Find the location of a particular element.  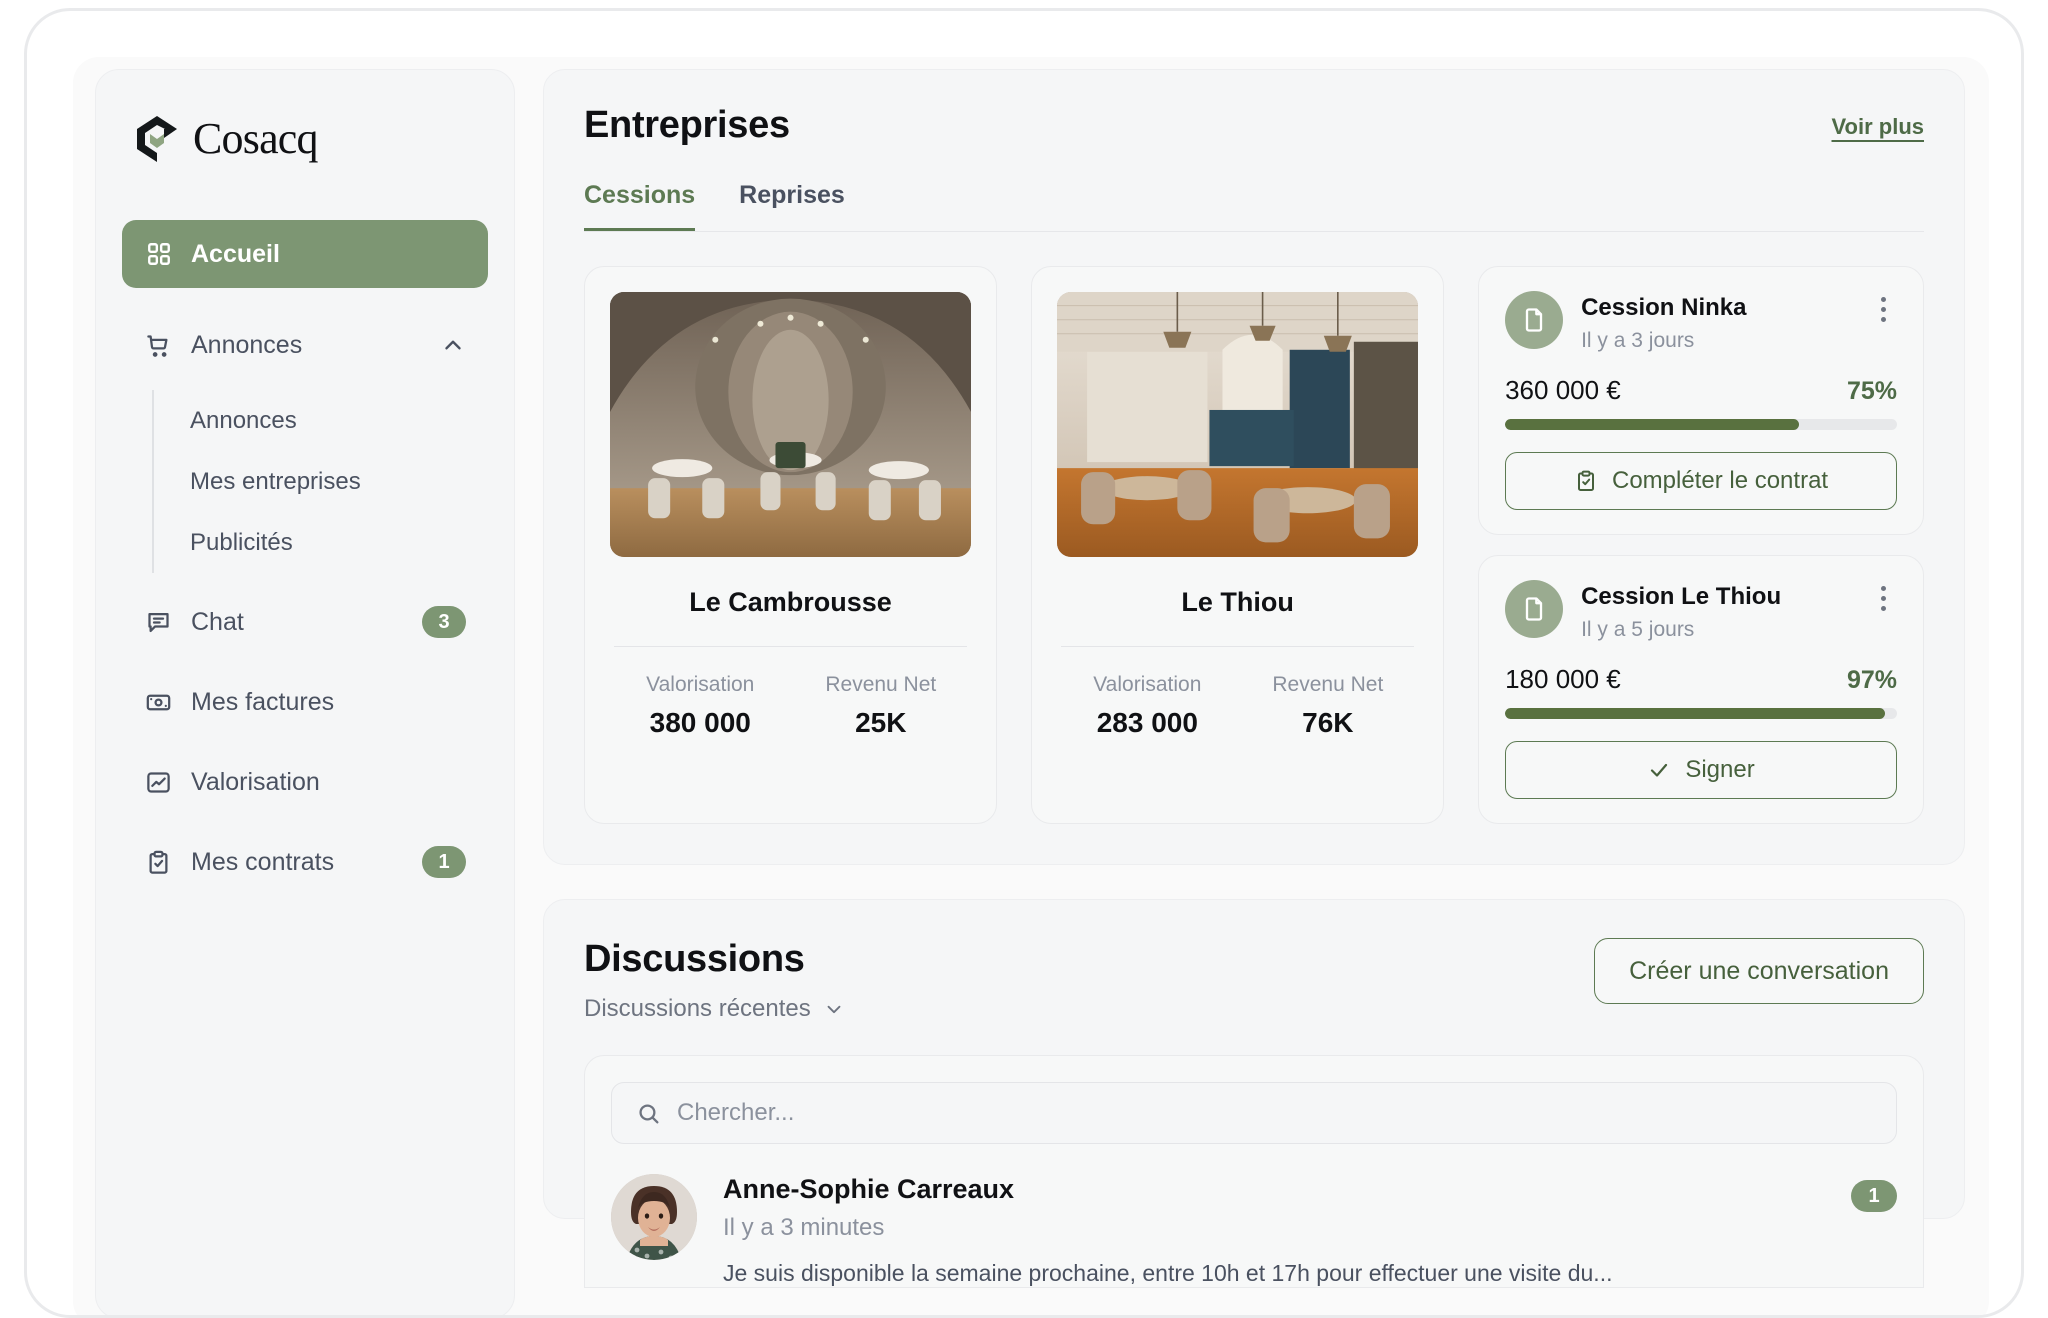

cession-time: Il y a 5 jours is located at coordinates (1638, 629).